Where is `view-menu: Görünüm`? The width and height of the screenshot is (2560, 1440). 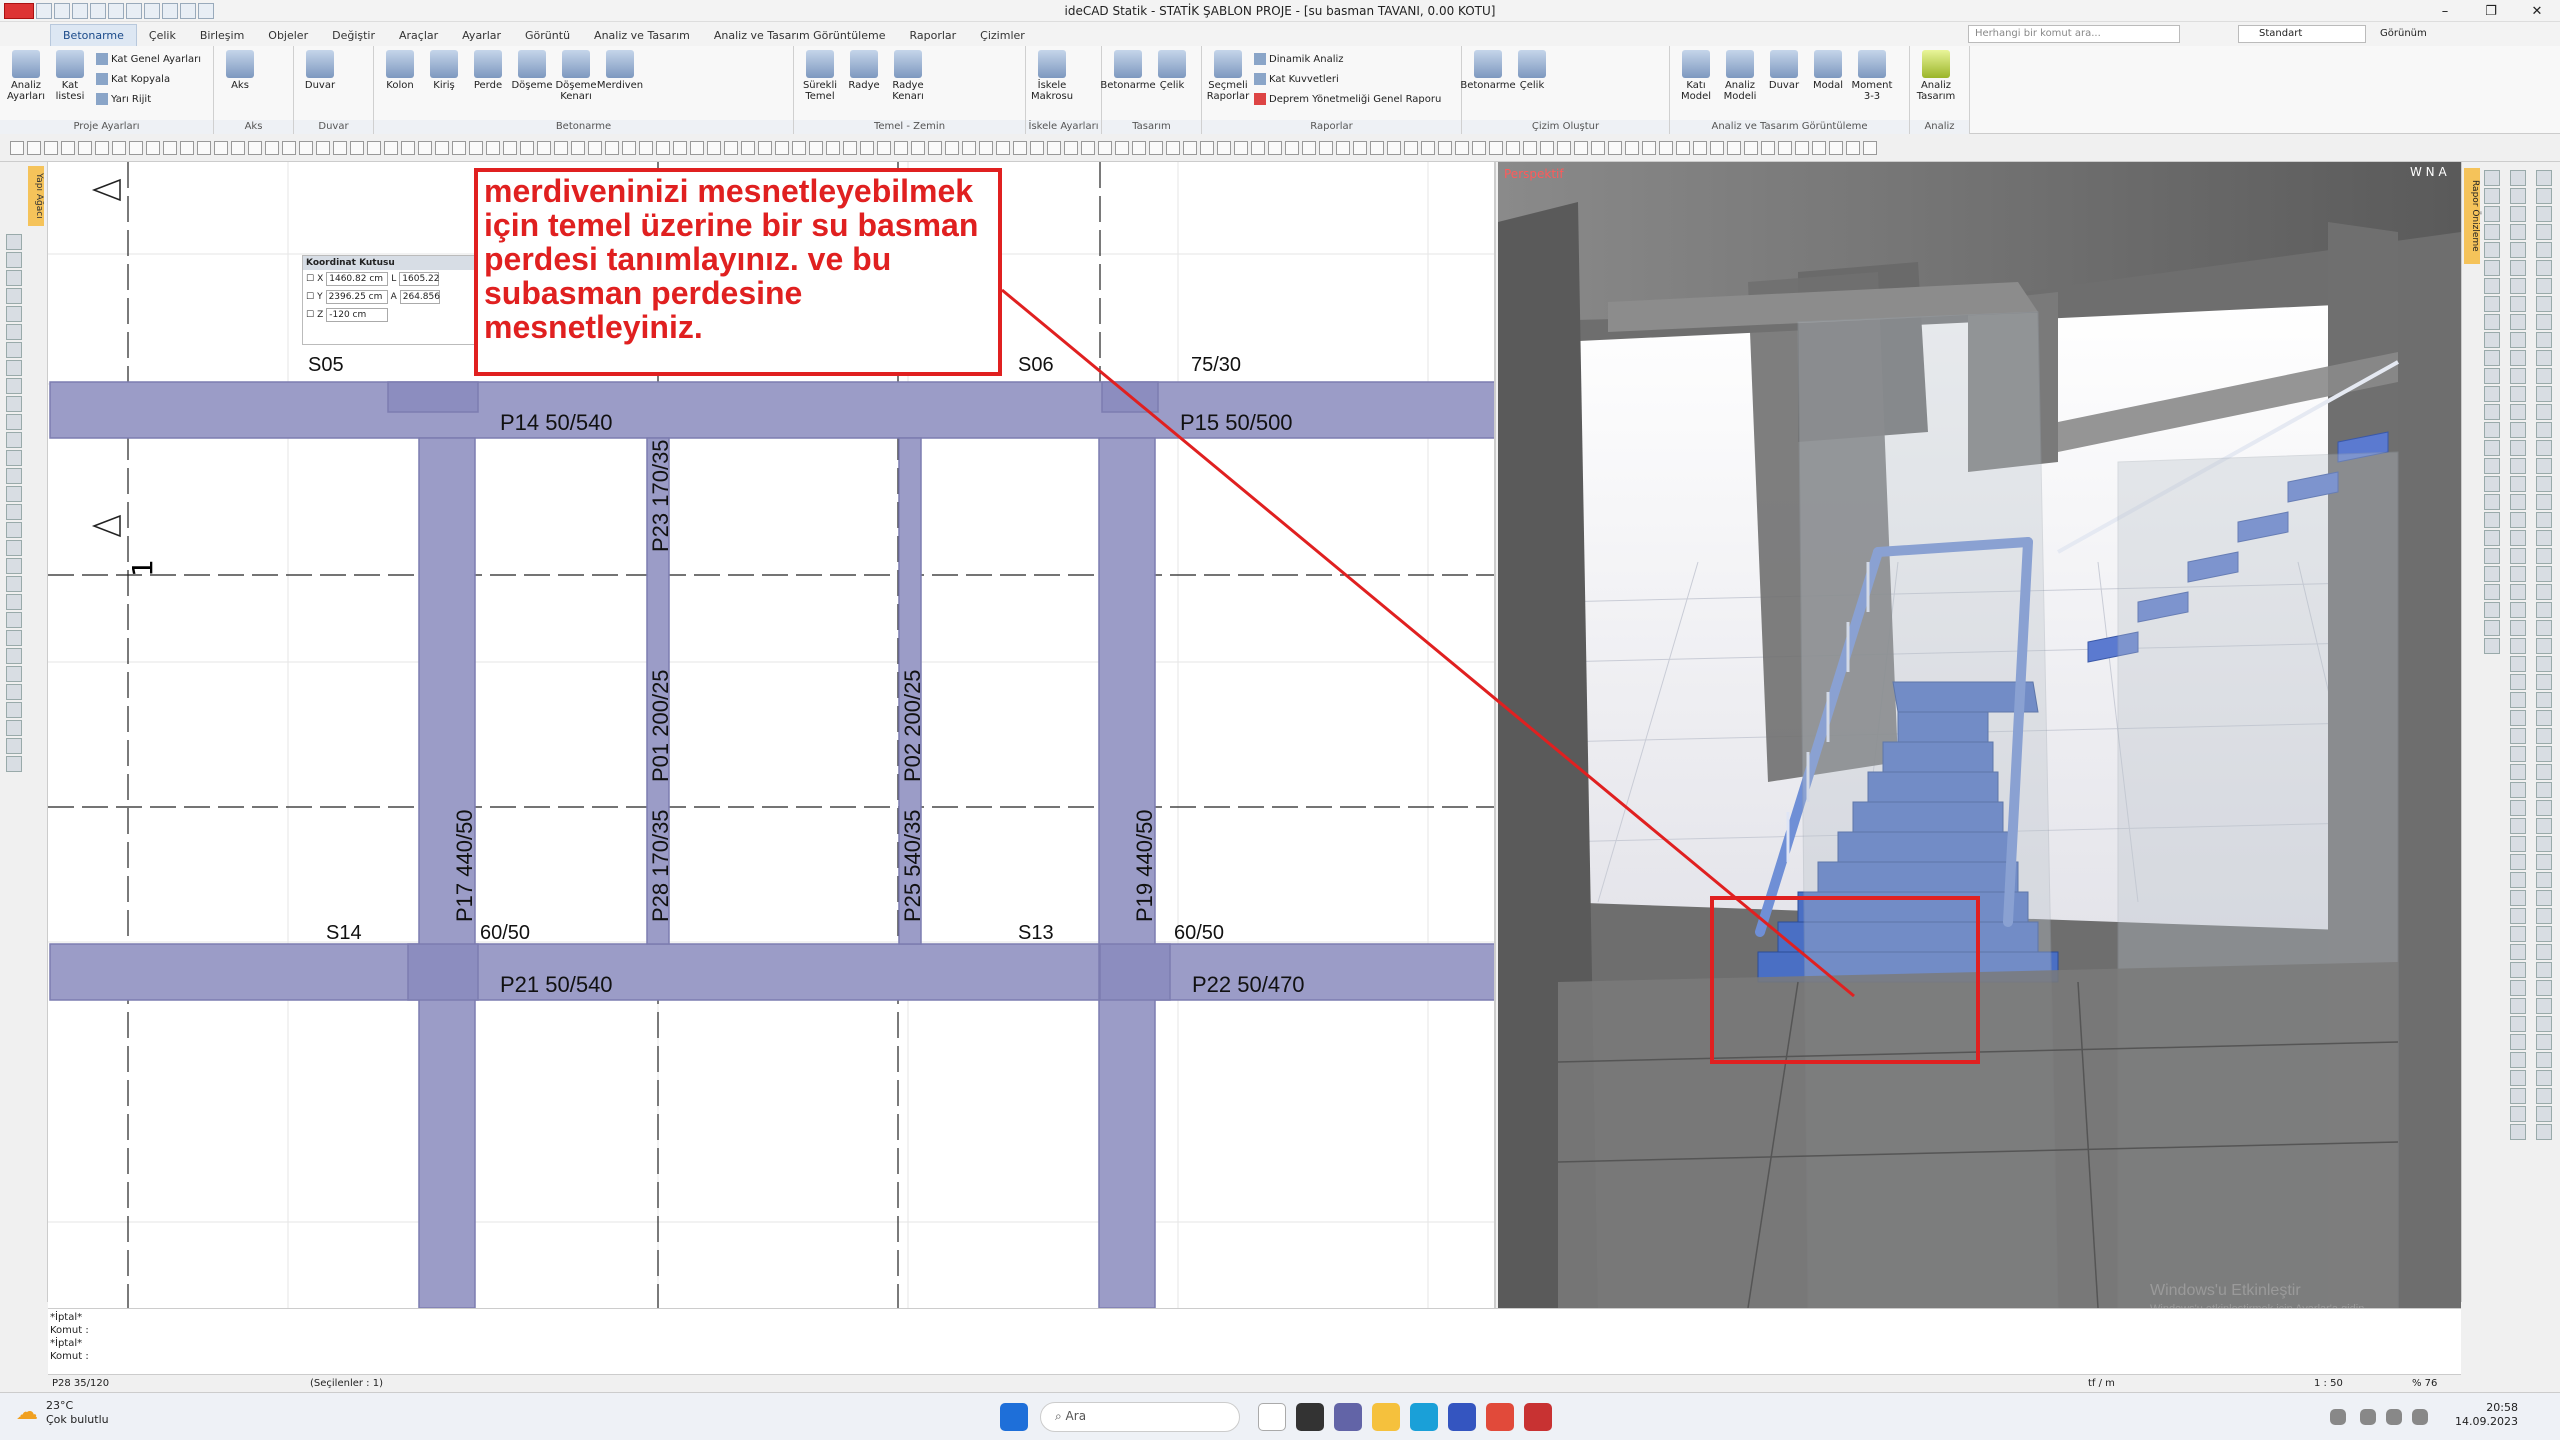
view-menu: Görünüm is located at coordinates (2403, 33).